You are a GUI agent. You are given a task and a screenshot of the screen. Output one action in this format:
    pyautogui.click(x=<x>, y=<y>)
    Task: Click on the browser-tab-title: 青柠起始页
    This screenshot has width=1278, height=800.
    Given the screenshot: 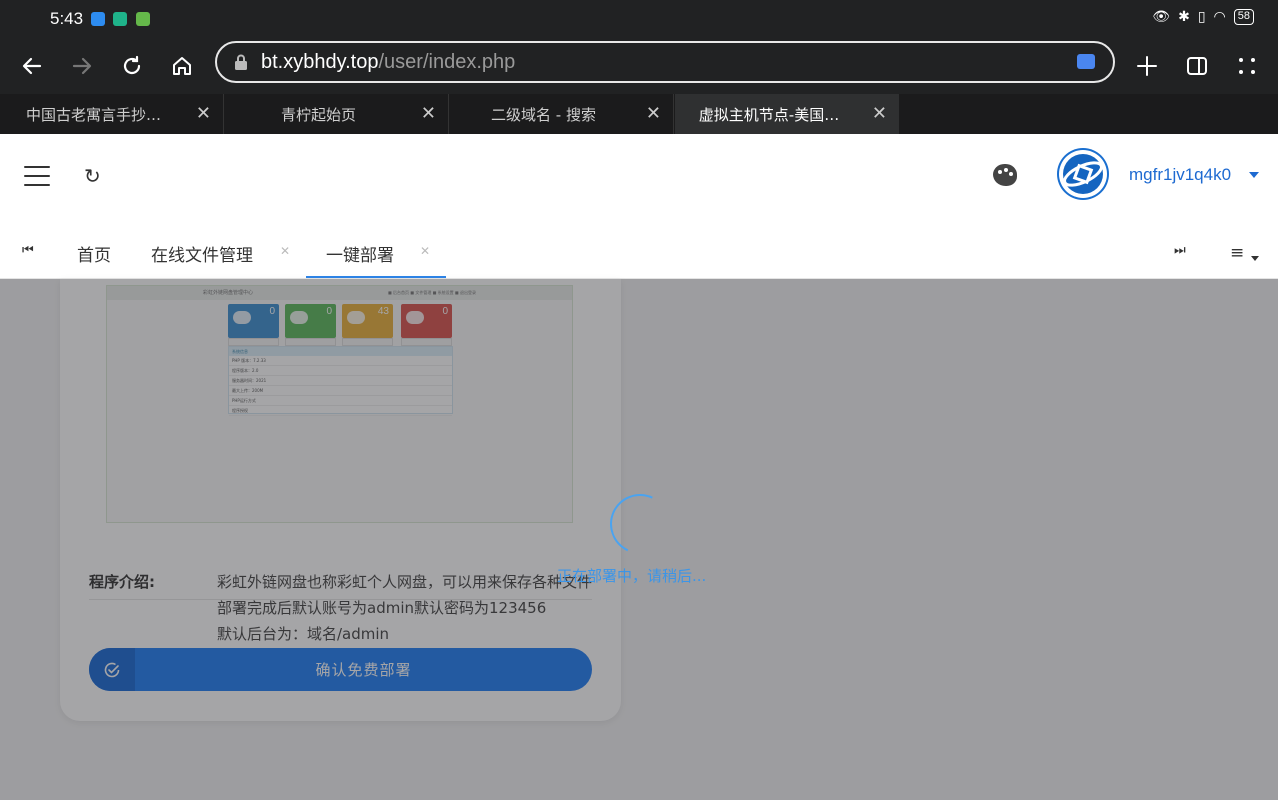 What is the action you would take?
    pyautogui.click(x=318, y=115)
    